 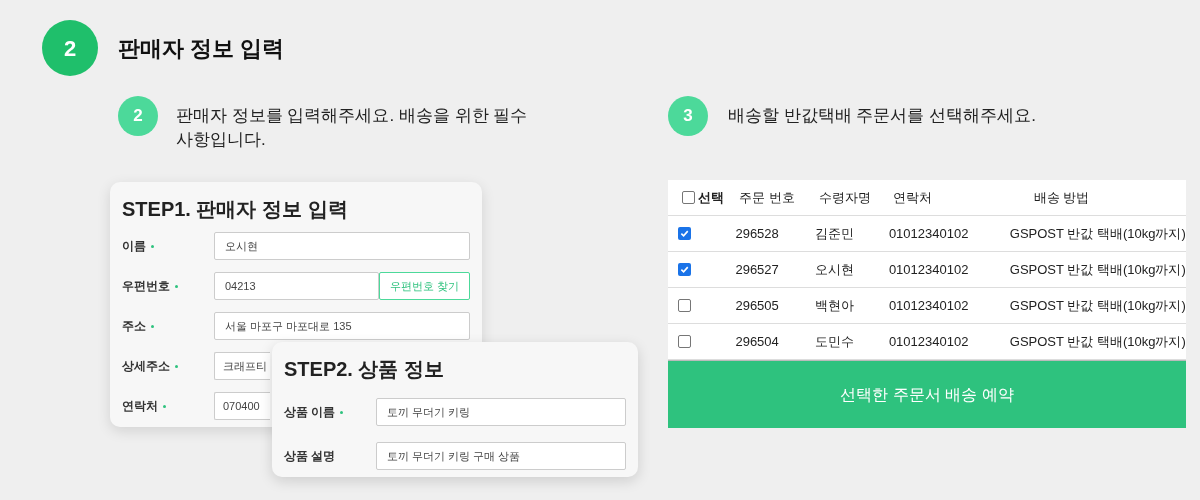 What do you see at coordinates (688, 116) in the screenshot?
I see `step-number-badge: 3` at bounding box center [688, 116].